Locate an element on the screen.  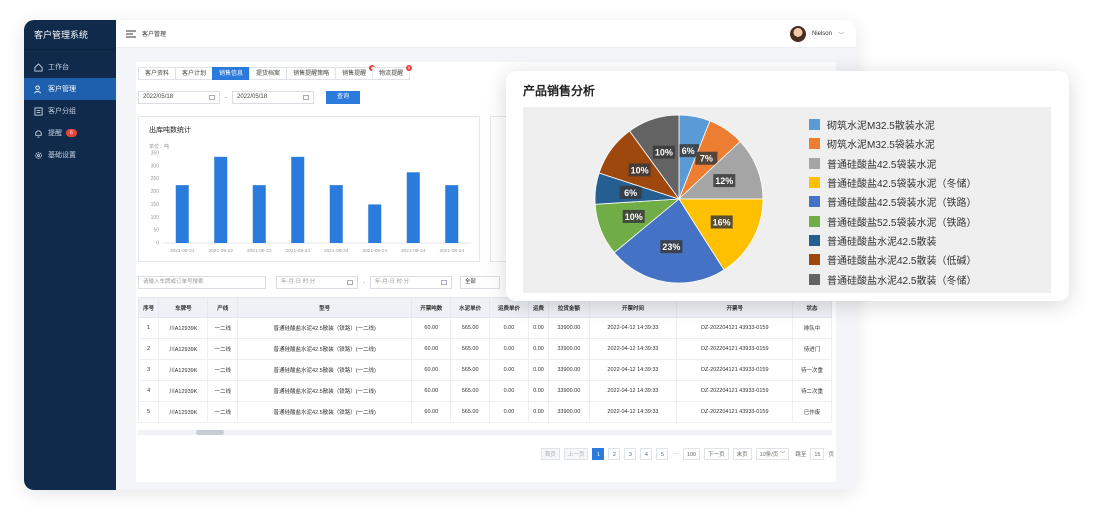
date-to-value: 2022/05/18 is located at coordinates (252, 97).